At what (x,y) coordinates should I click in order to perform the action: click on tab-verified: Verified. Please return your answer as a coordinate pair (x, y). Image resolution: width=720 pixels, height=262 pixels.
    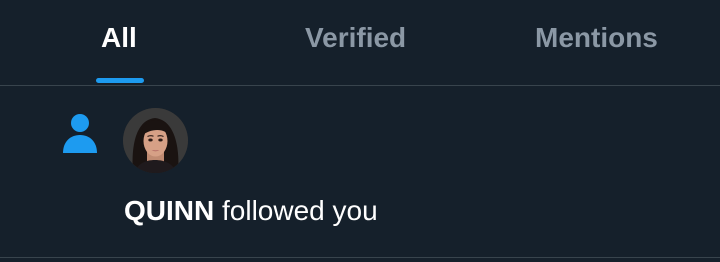
    Looking at the image, I should click on (360, 42).